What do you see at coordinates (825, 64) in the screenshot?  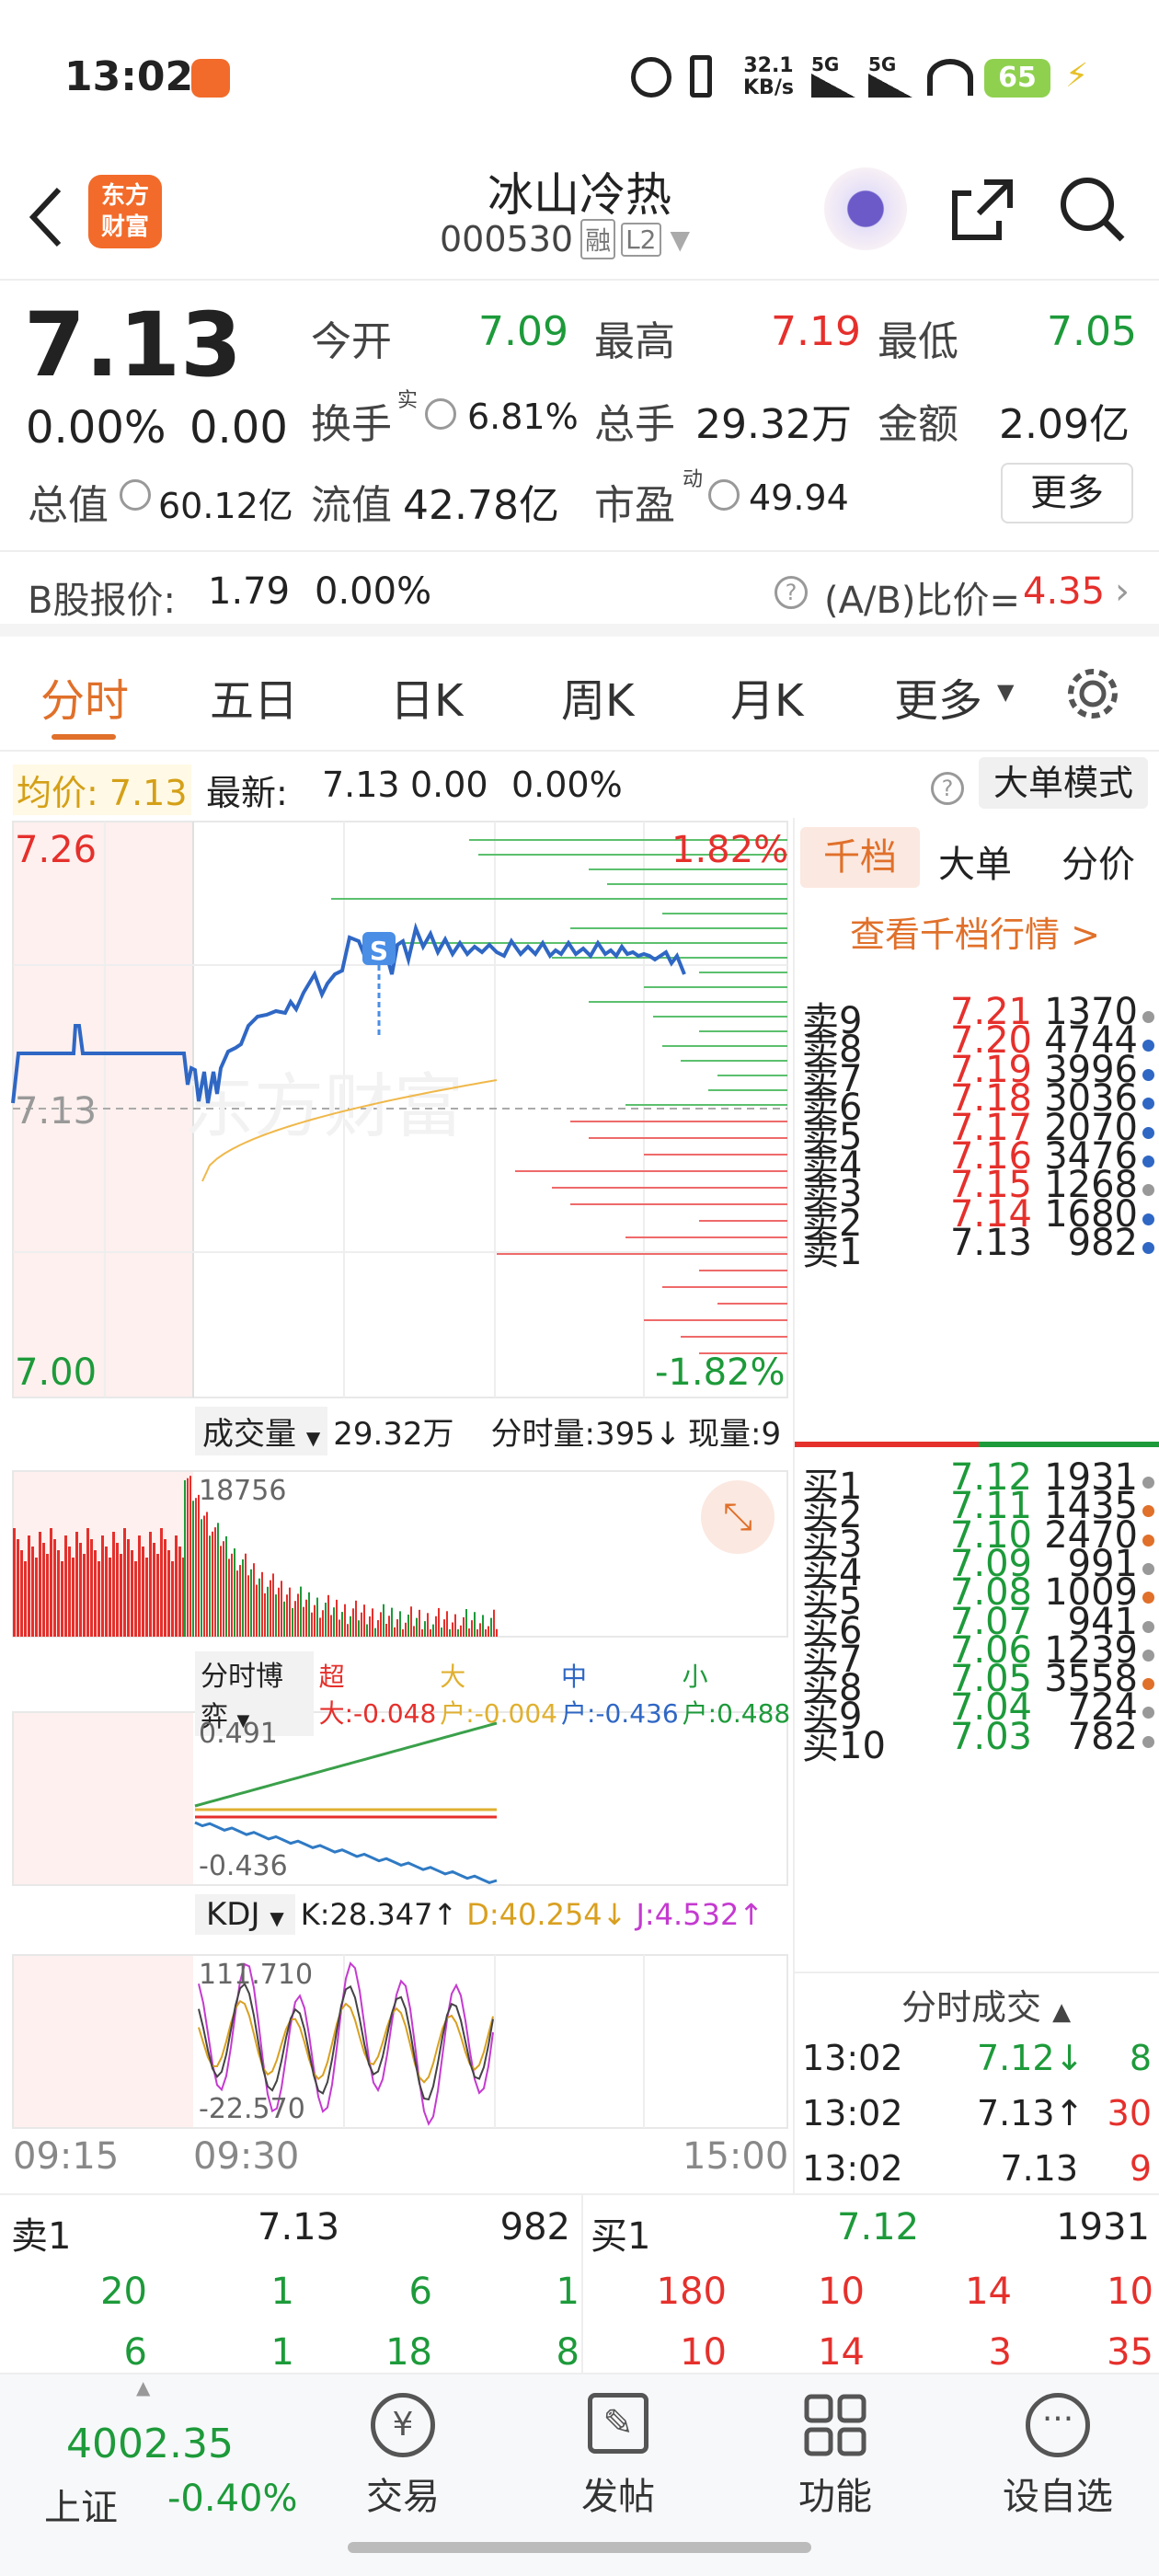 I see `signal-1-label: 5G` at bounding box center [825, 64].